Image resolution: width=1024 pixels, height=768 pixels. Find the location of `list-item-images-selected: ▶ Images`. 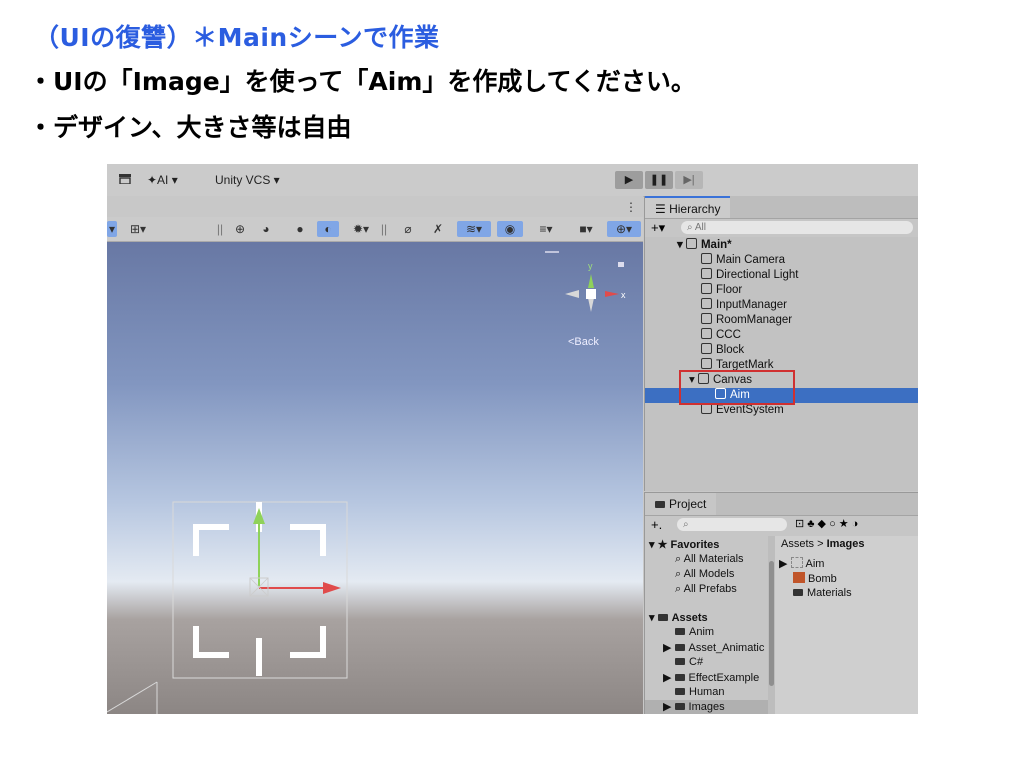

list-item-images-selected: ▶ Images is located at coordinates (706, 707).